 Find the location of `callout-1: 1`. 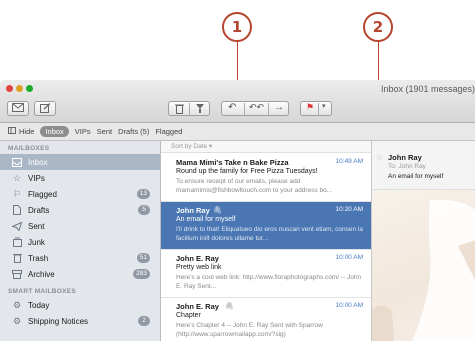

callout-1: 1 is located at coordinates (237, 27).